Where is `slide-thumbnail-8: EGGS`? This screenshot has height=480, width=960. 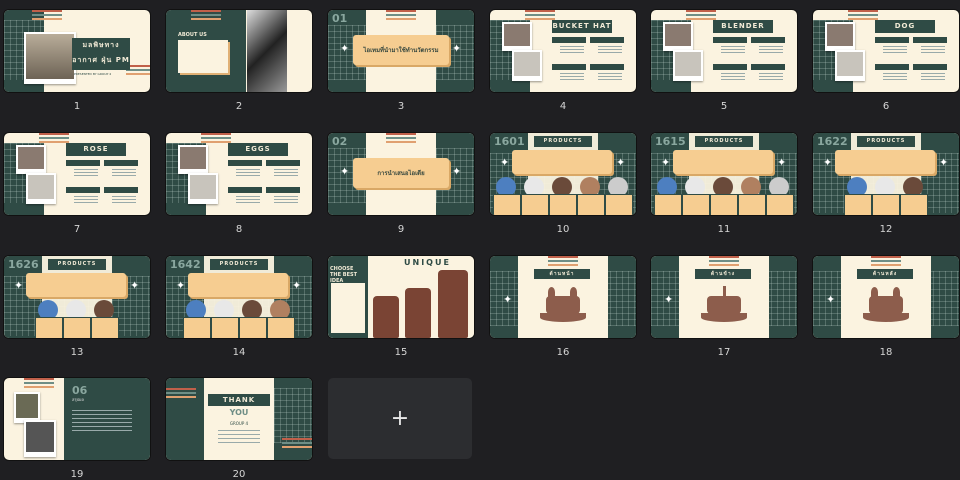 slide-thumbnail-8: EGGS is located at coordinates (239, 174).